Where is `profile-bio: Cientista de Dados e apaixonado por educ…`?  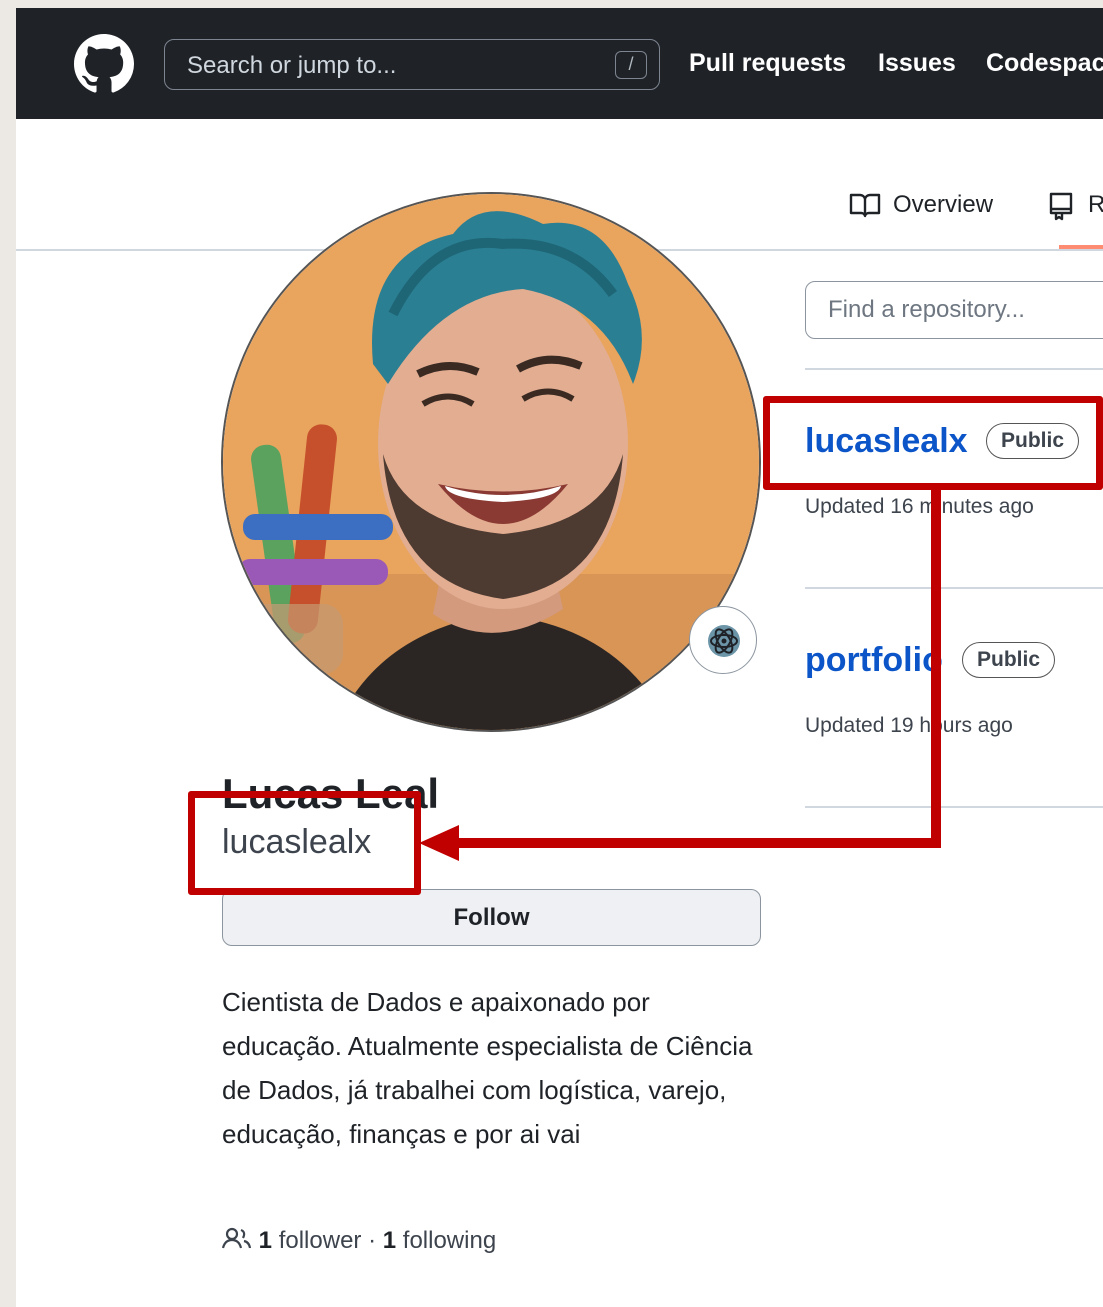
profile-bio: Cientista de Dados e apaixonado por educ… is located at coordinates (487, 1068).